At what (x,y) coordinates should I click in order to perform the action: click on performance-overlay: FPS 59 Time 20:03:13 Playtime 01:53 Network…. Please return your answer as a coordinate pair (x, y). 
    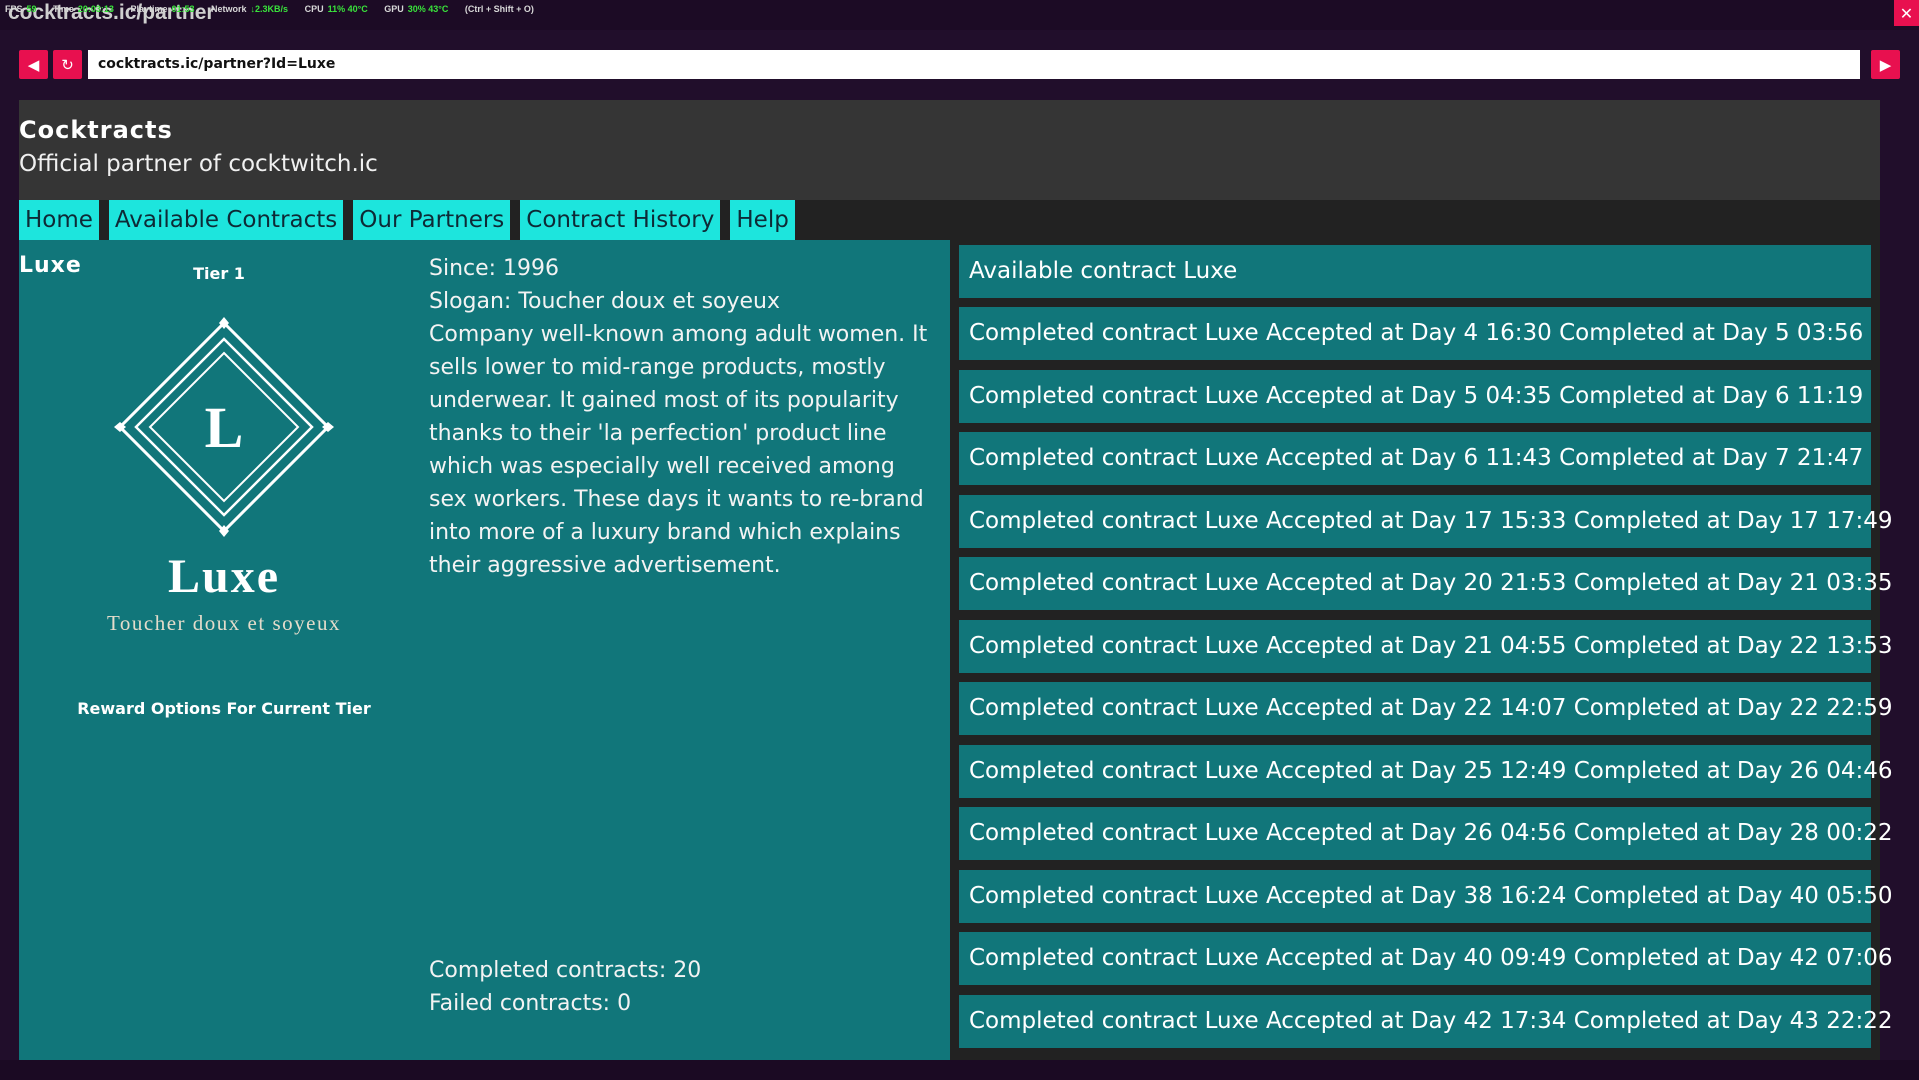
    Looking at the image, I should click on (269, 9).